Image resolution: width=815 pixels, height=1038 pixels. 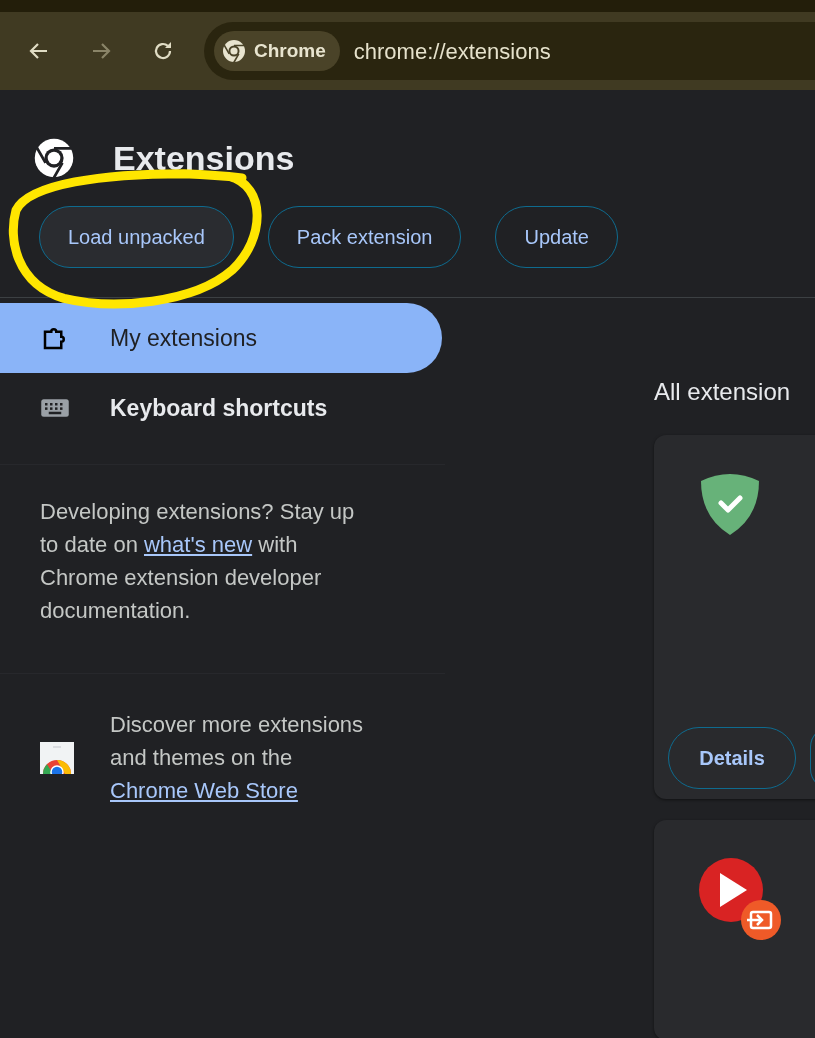 I want to click on web-store-icon, so click(x=57, y=758).